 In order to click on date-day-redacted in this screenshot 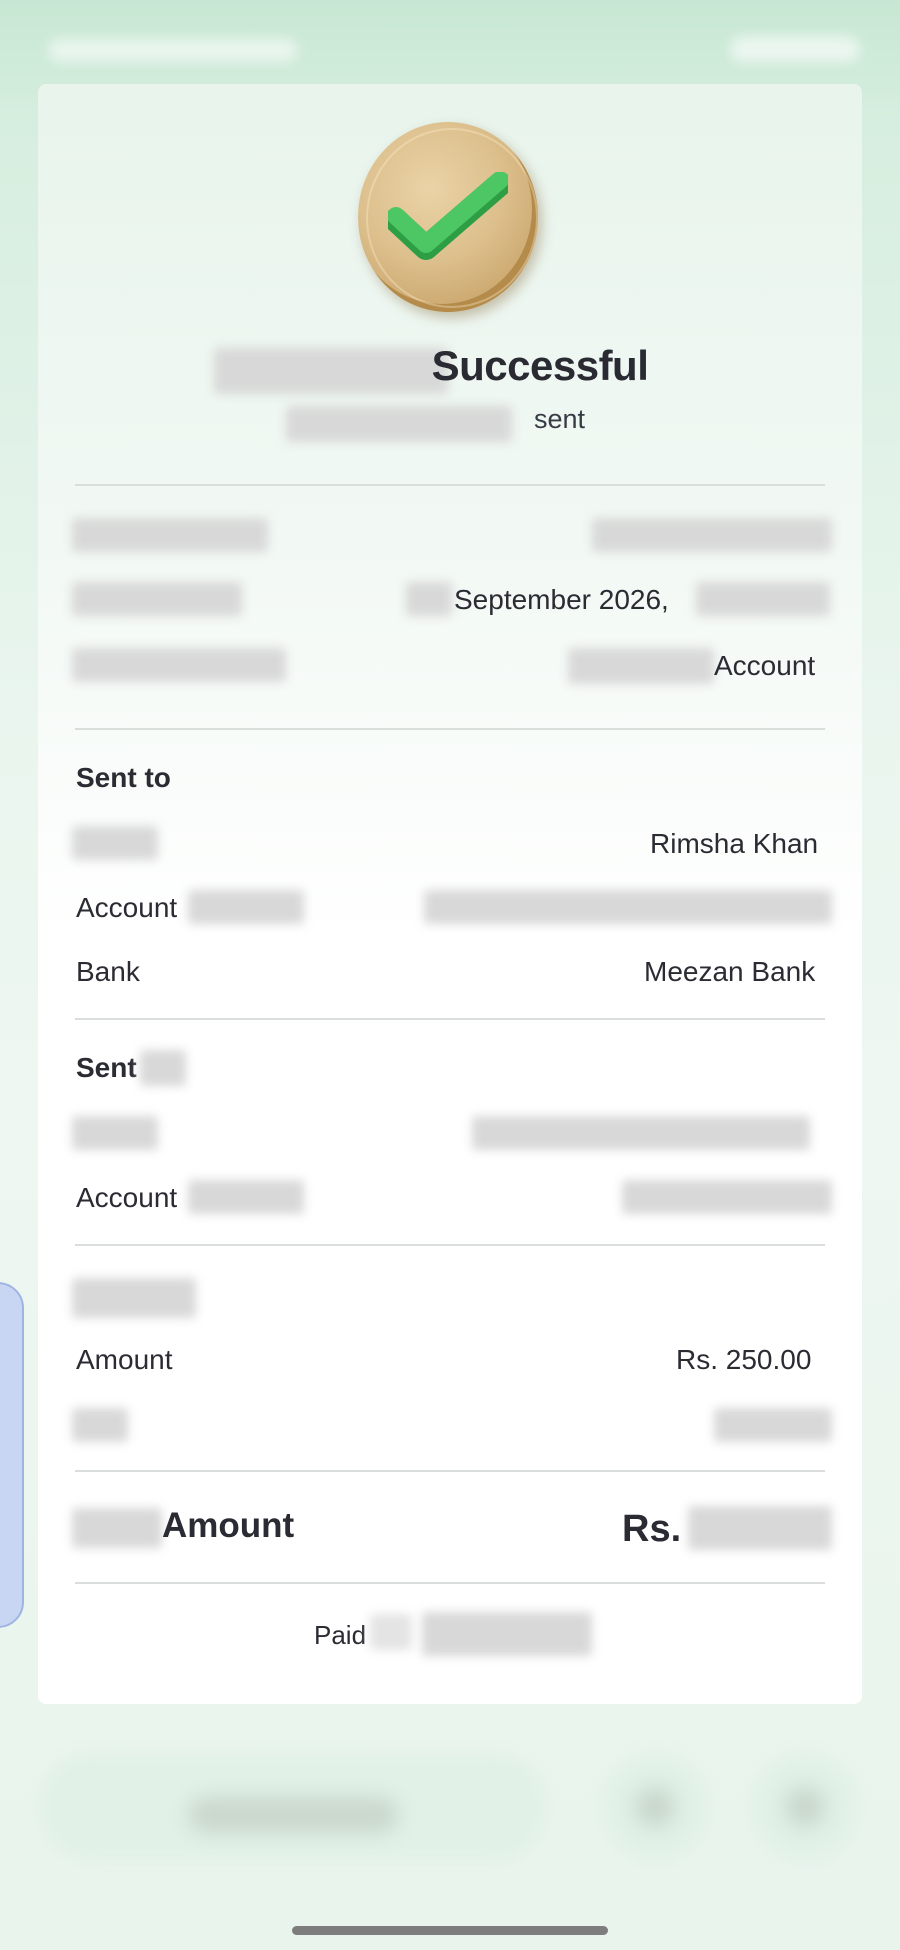, I will do `click(429, 599)`.